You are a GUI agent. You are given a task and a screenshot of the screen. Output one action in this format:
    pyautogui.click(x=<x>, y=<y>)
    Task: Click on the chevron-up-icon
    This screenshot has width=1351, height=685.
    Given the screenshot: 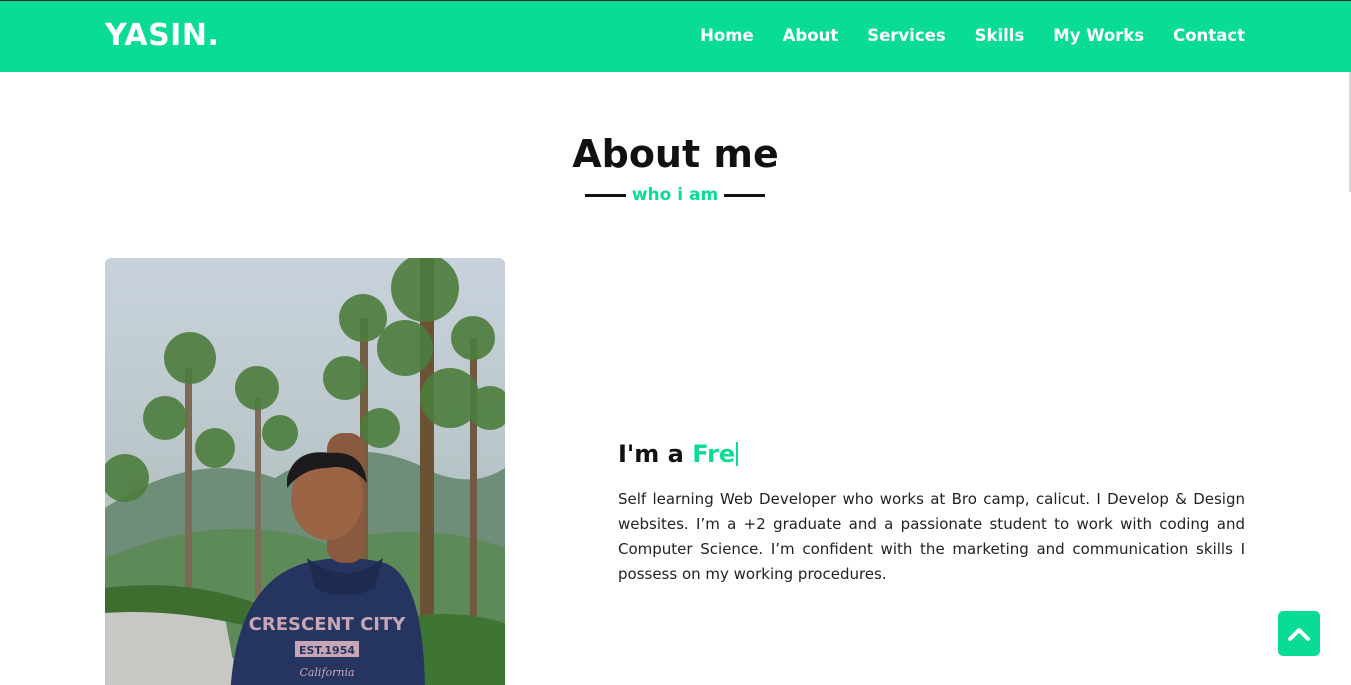 What is the action you would take?
    pyautogui.click(x=1299, y=634)
    